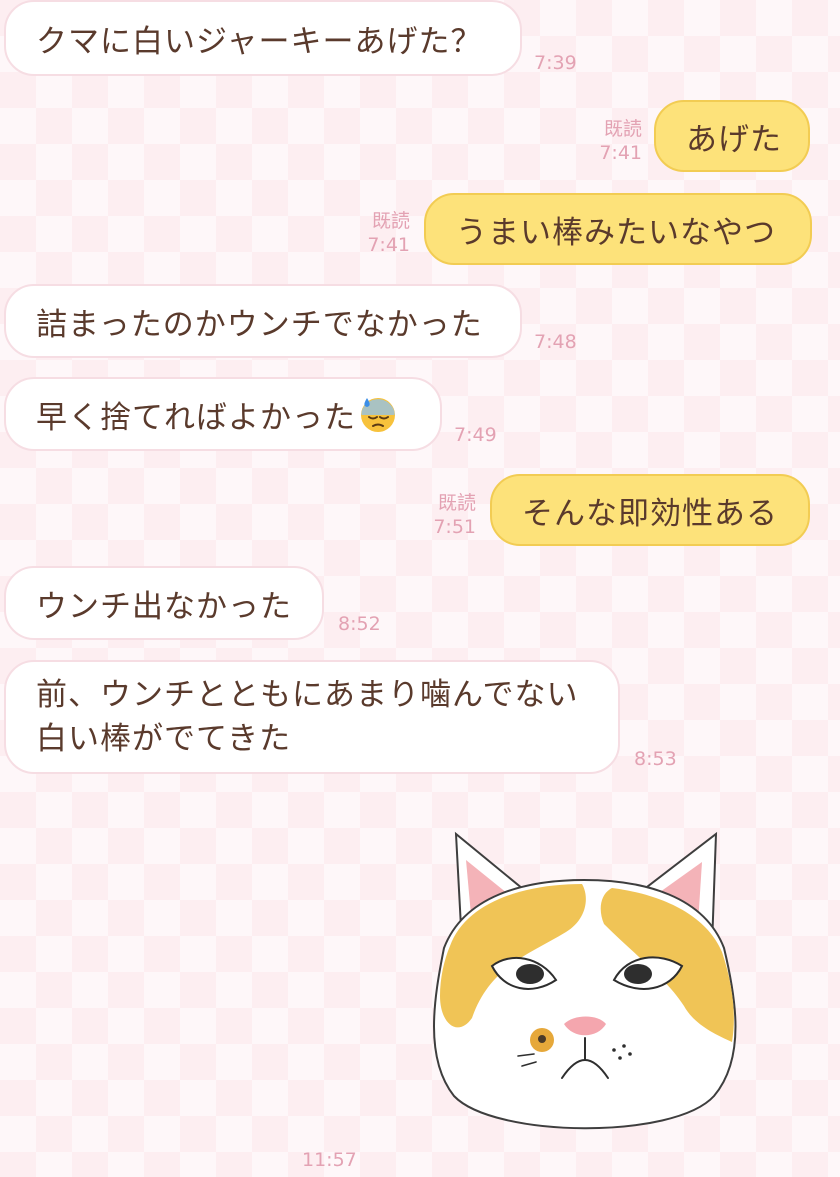 The height and width of the screenshot is (1177, 840). What do you see at coordinates (584, 988) in the screenshot?
I see `cat-face-sticker` at bounding box center [584, 988].